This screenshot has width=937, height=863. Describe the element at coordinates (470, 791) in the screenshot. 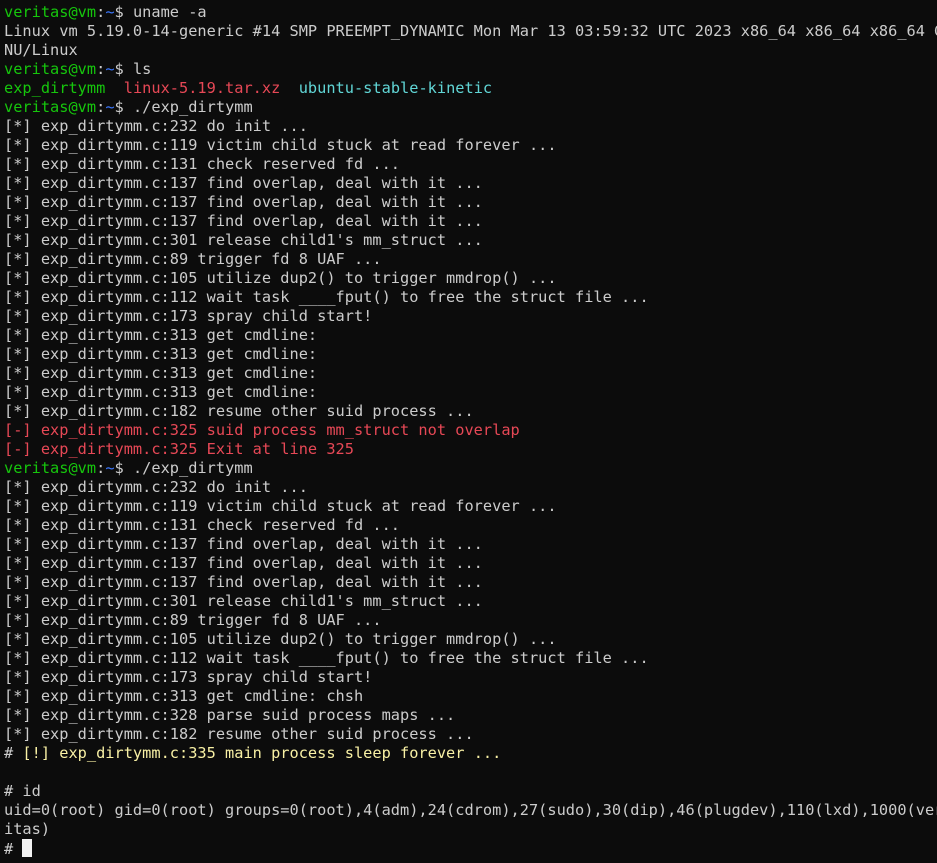

I see `root-prompt-line-id: # id` at that location.